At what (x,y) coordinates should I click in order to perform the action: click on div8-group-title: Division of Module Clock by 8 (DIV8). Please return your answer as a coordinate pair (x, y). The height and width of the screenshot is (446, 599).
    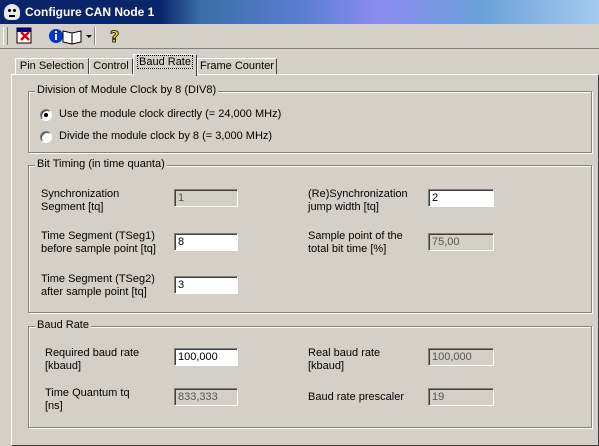
    Looking at the image, I should click on (127, 90).